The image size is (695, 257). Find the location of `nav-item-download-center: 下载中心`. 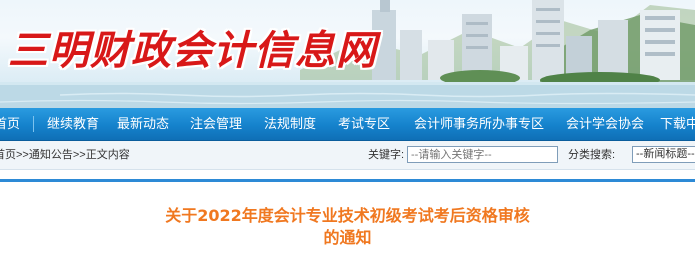

nav-item-download-center: 下载中心 is located at coordinates (677, 124).